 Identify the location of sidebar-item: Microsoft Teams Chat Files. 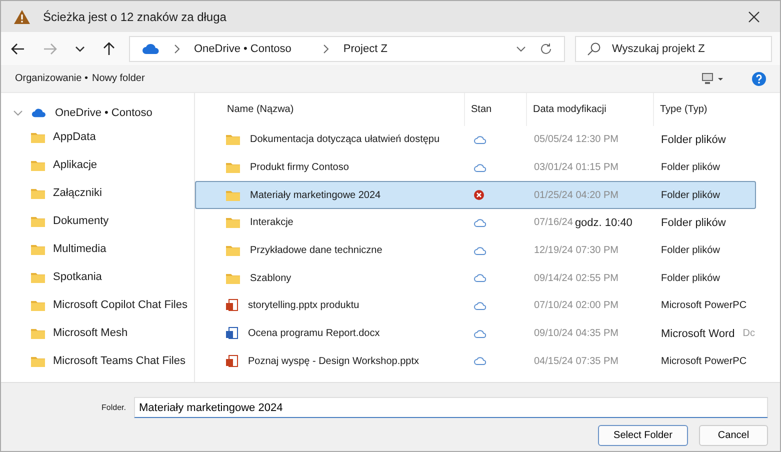
(119, 361).